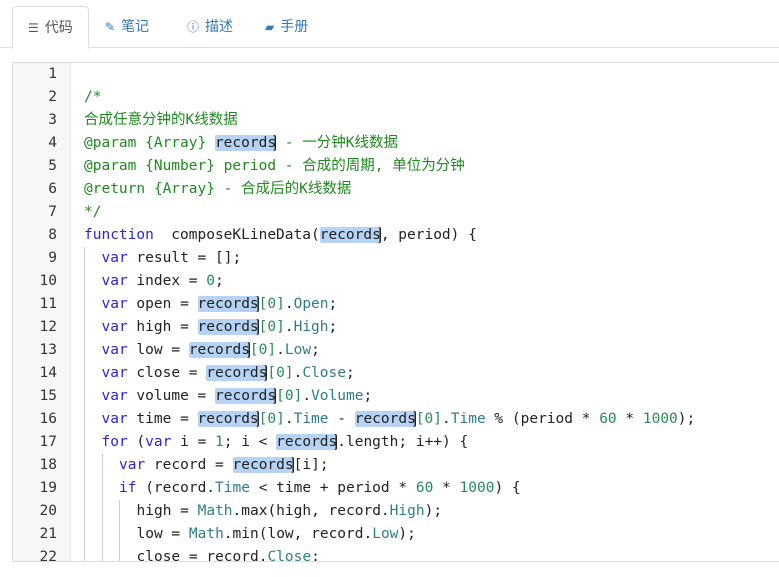 This screenshot has height=577, width=779. I want to click on code-text: low = Math.min(low, record.Low);, so click(250, 534).